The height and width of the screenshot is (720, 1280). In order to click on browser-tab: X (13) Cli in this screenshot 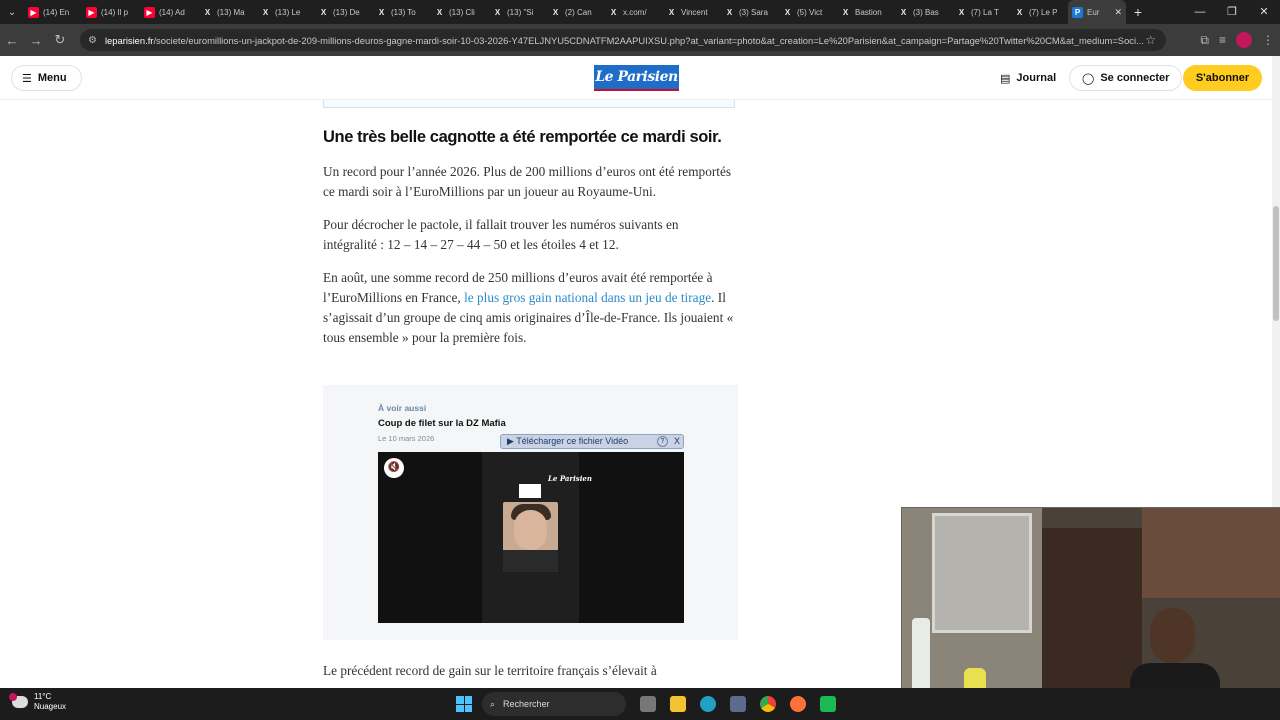, I will do `click(459, 12)`.